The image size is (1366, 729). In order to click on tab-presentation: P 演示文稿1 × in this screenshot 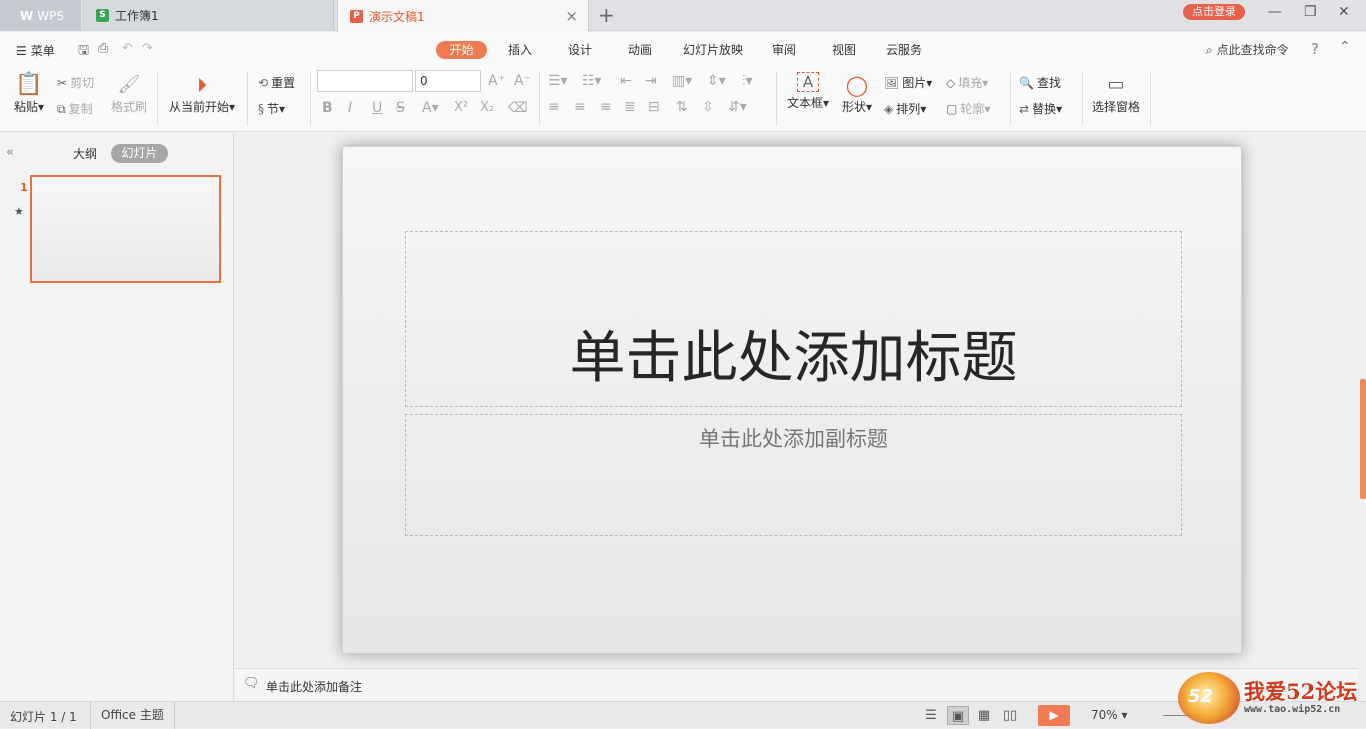, I will do `click(463, 16)`.